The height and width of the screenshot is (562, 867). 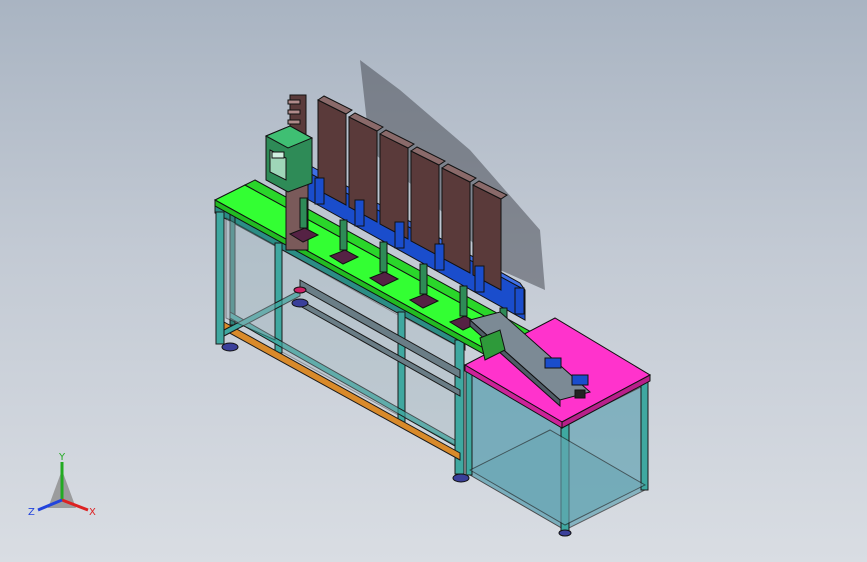 I want to click on view-orientation-triad: Y X Z, so click(x=62, y=485).